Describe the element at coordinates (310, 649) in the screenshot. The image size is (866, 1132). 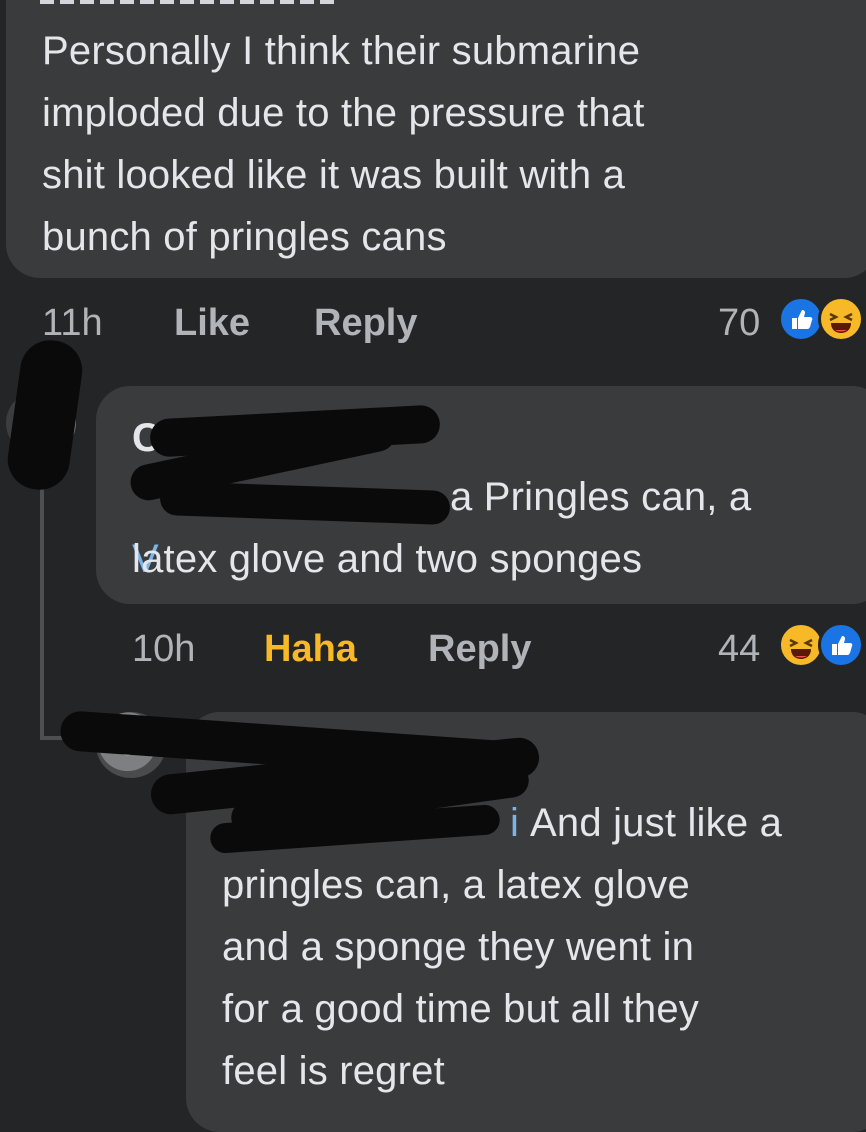
I see `haha-button: Haha` at that location.